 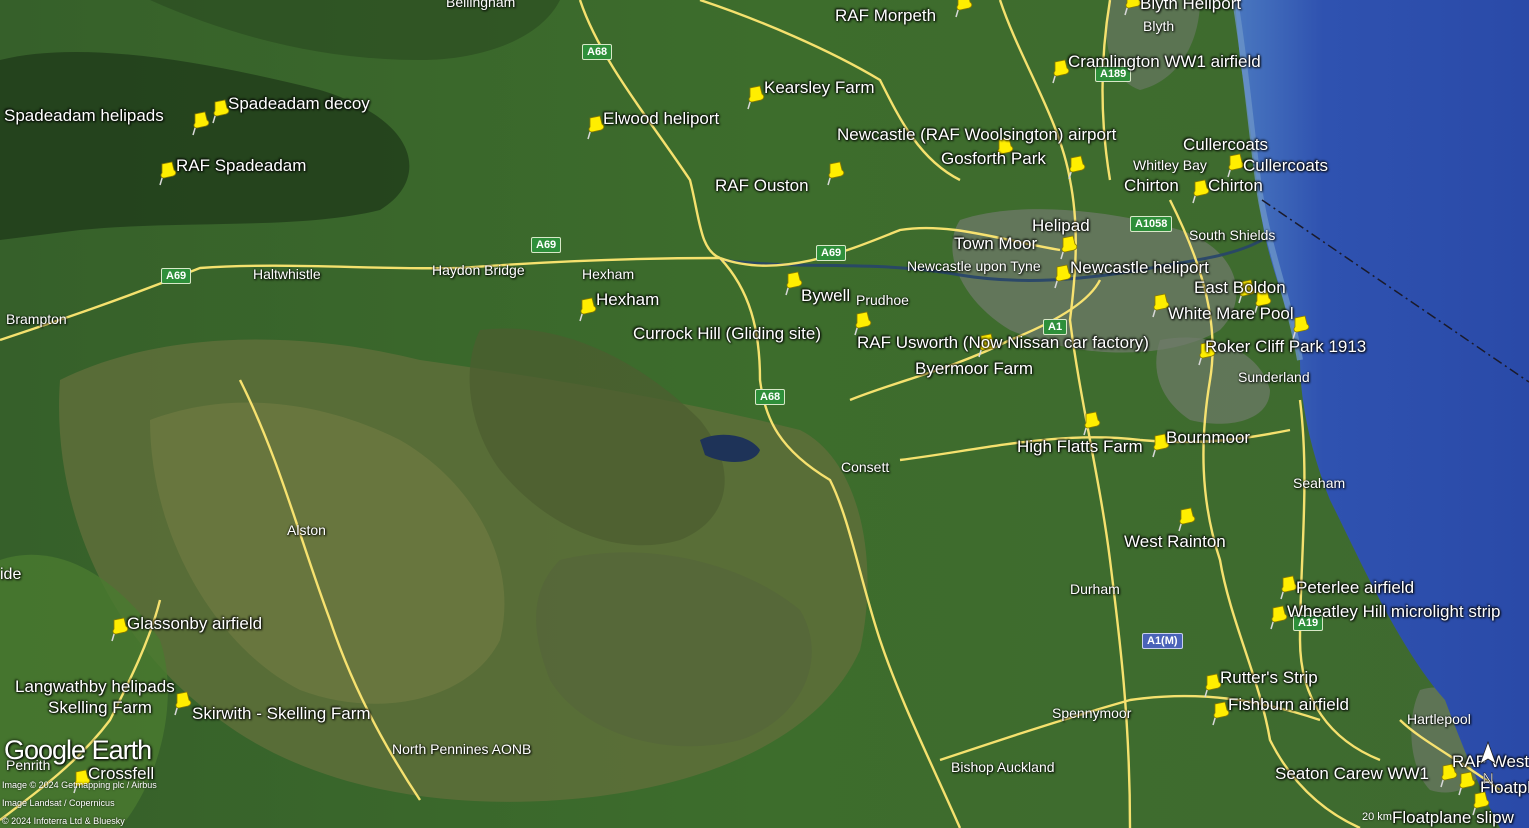 I want to click on placemark-label: Newcastle (RAF Woolsington) airport, so click(x=976, y=135).